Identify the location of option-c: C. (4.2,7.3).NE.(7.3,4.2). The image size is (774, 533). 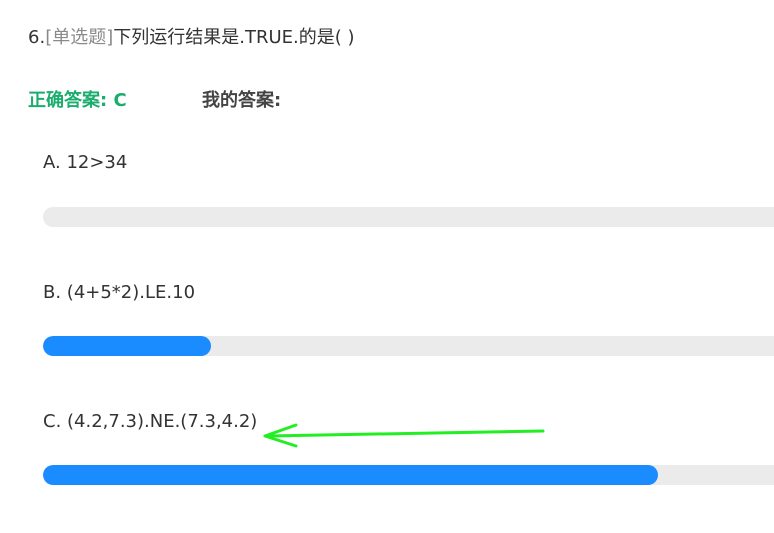
(408, 447).